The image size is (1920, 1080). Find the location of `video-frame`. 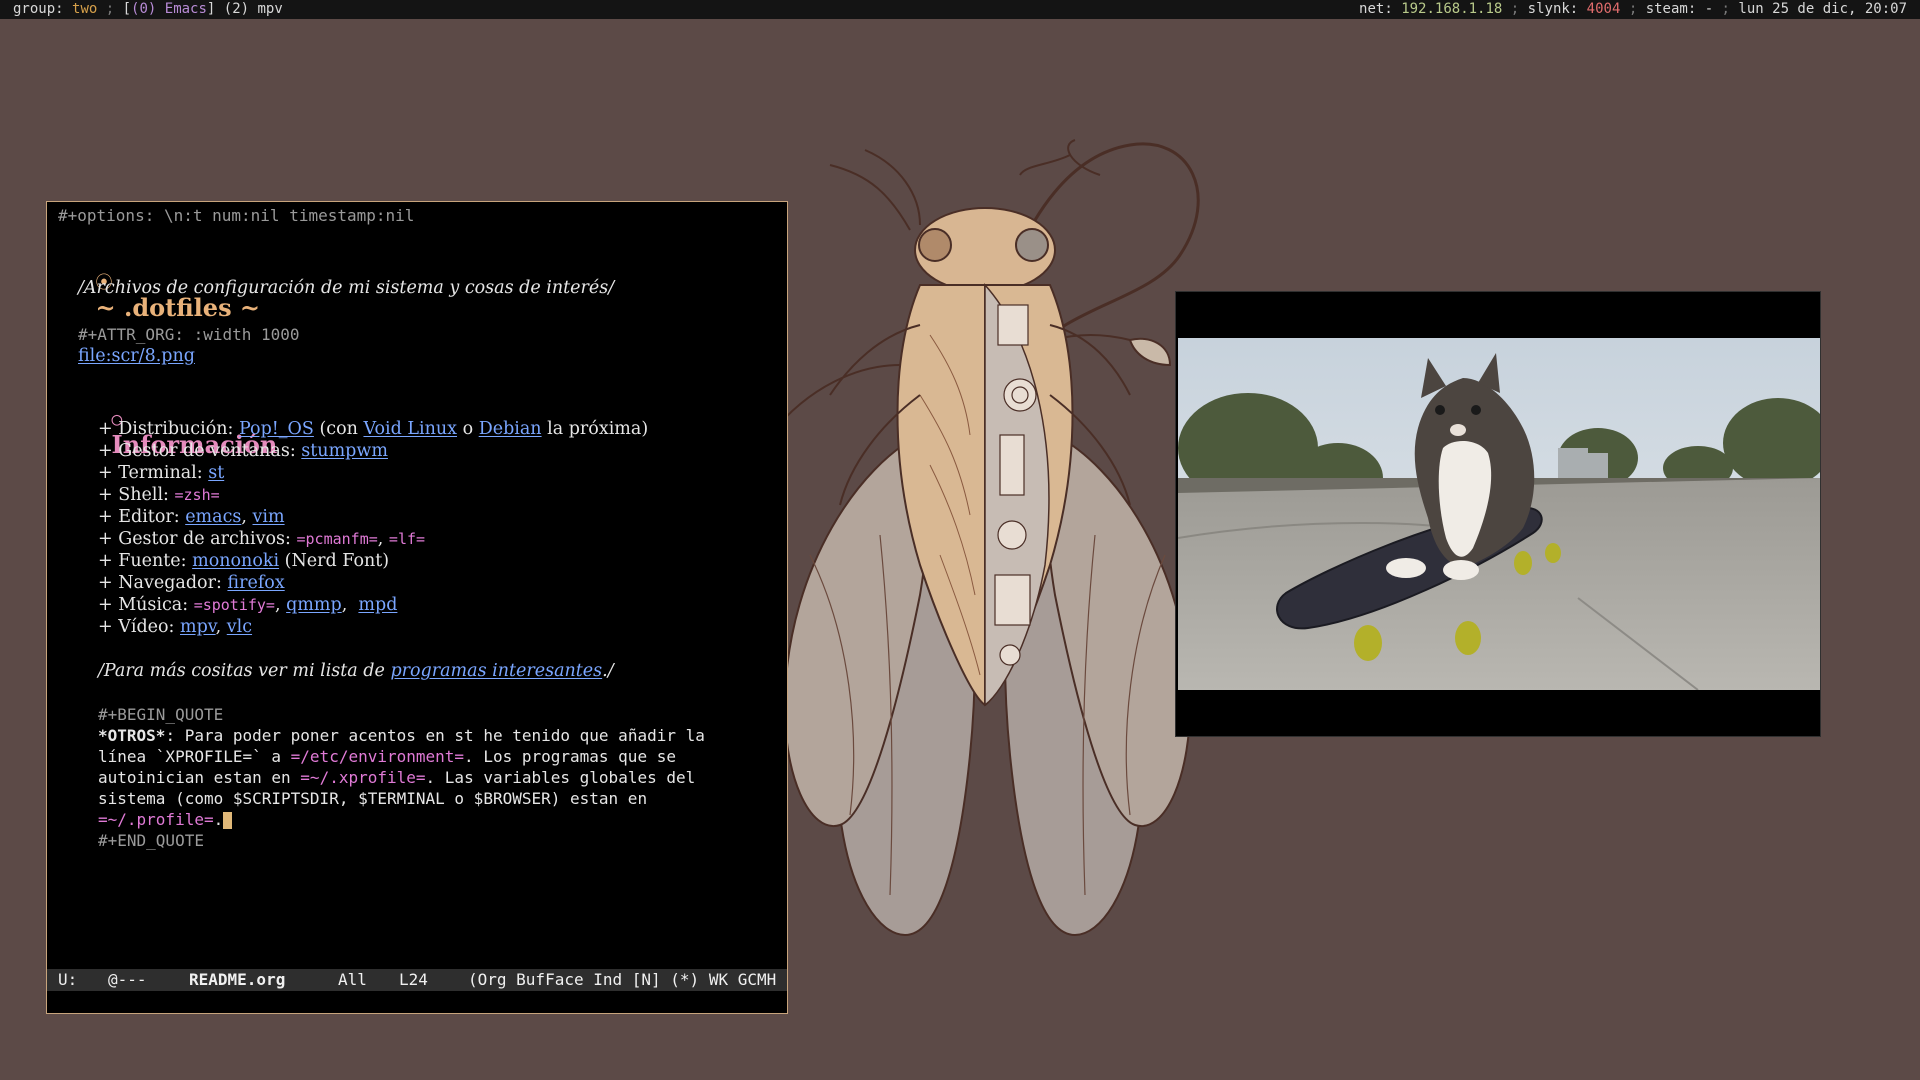

video-frame is located at coordinates (1499, 514).